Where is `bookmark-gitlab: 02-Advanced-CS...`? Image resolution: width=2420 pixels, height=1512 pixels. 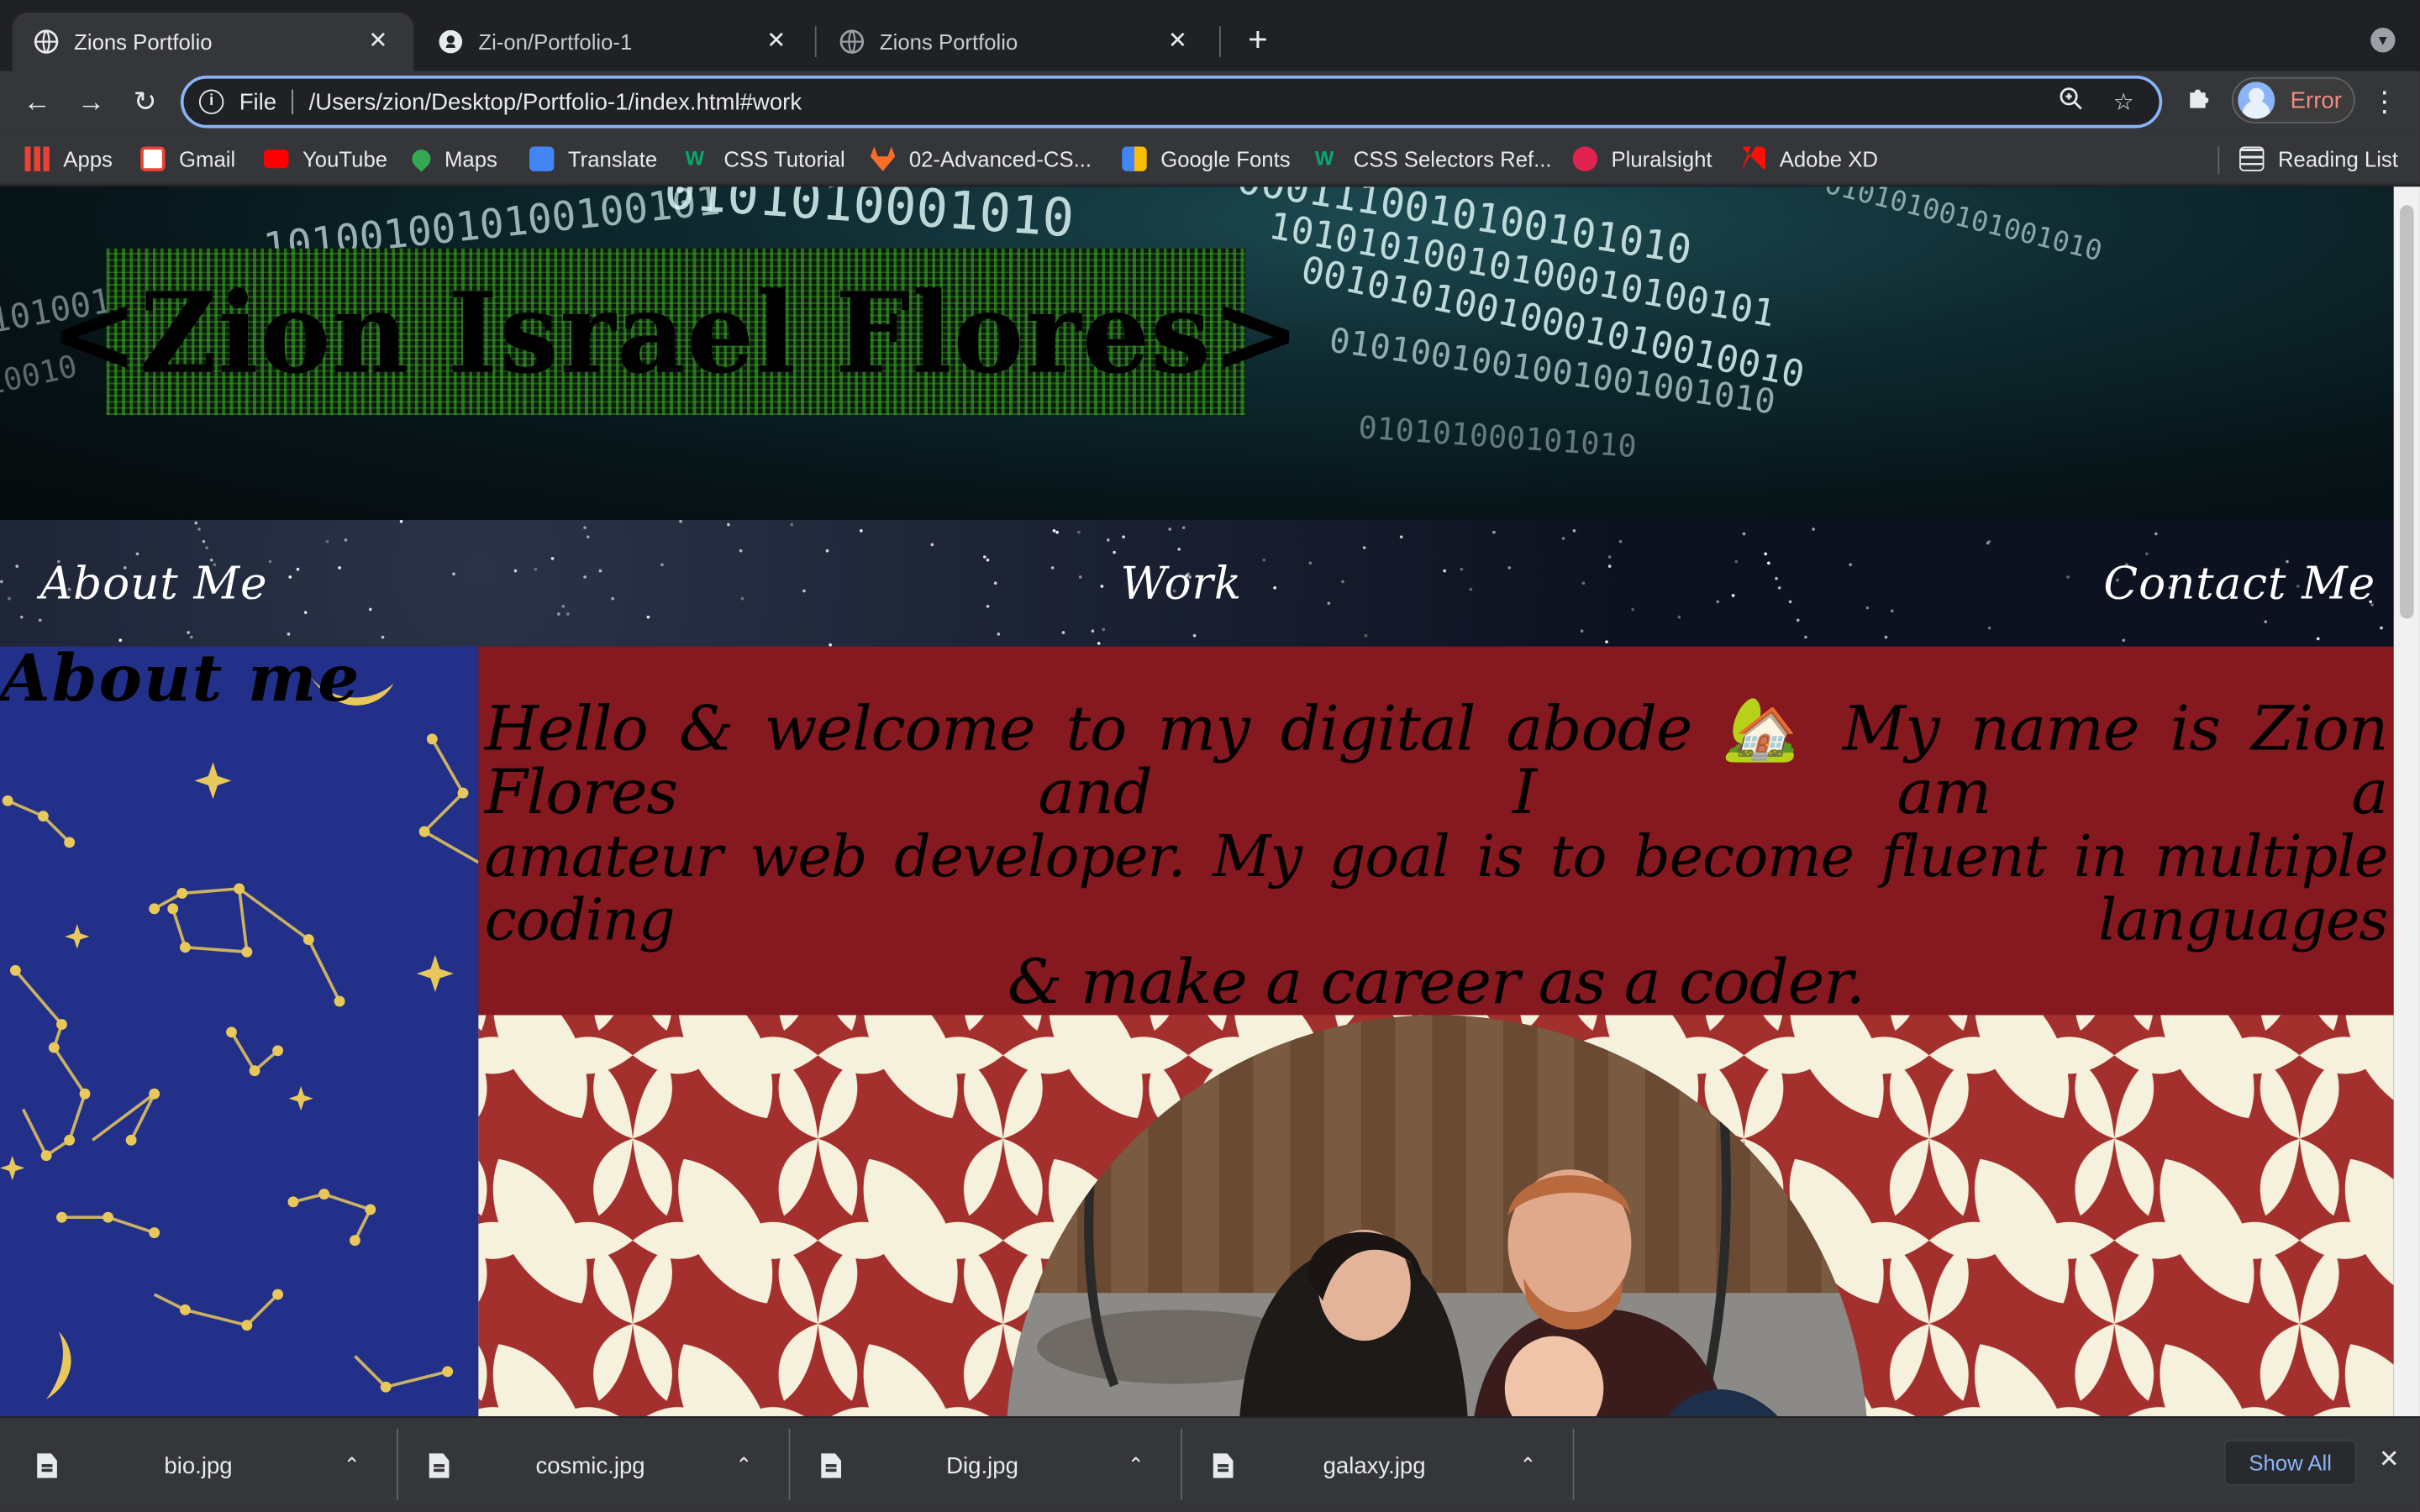
bookmark-gitlab: 02-Advanced-CS... is located at coordinates (981, 159).